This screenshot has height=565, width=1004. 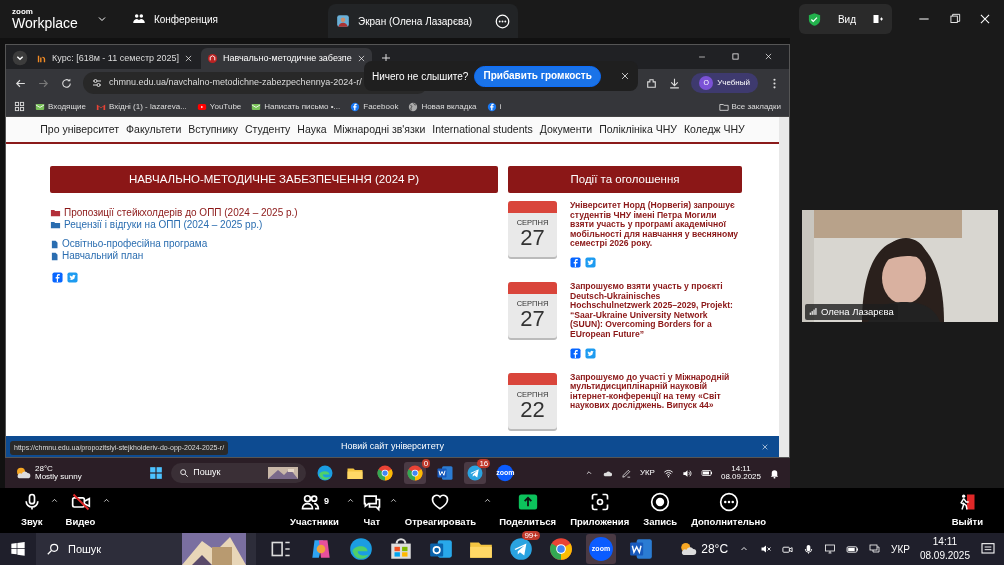 What do you see at coordinates (20, 58) in the screenshot?
I see `tab-list-icon` at bounding box center [20, 58].